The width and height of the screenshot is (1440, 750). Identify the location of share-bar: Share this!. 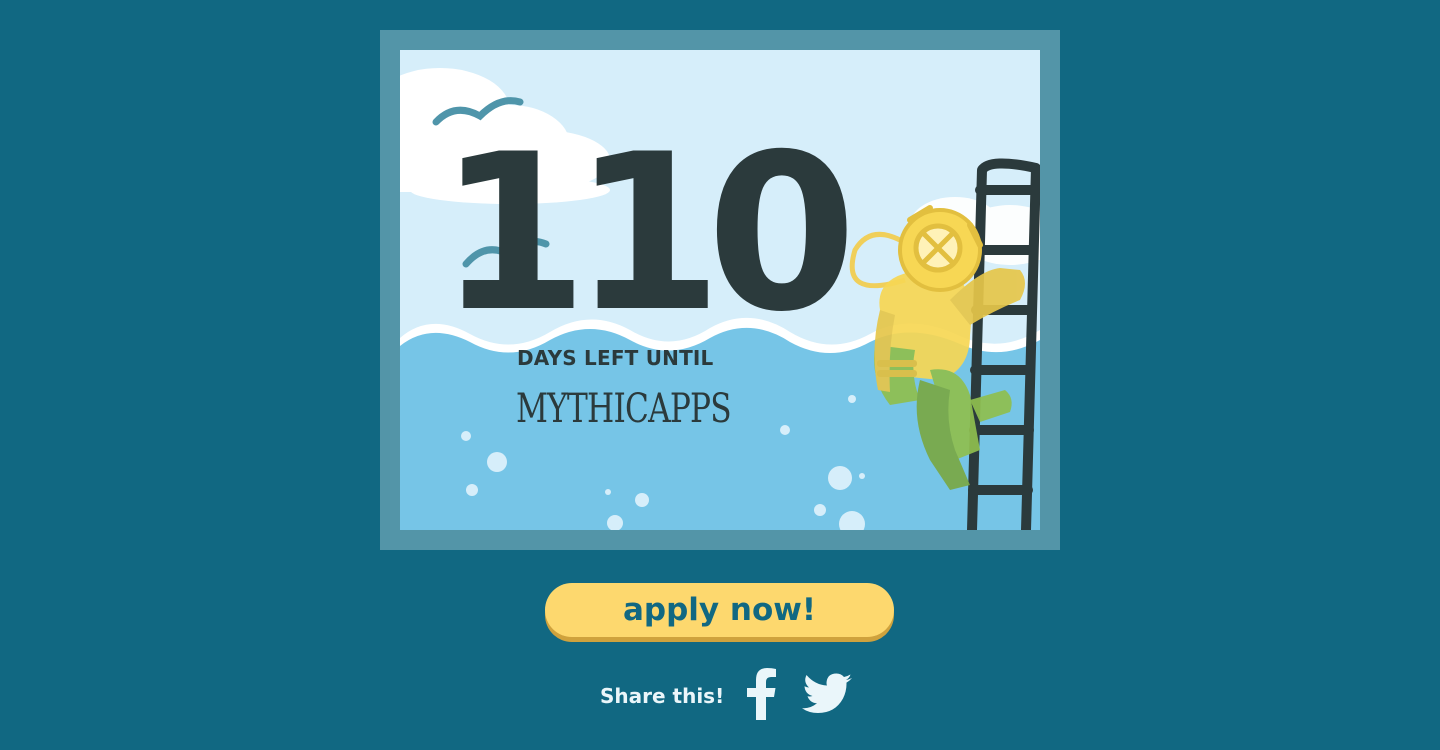
(726, 696).